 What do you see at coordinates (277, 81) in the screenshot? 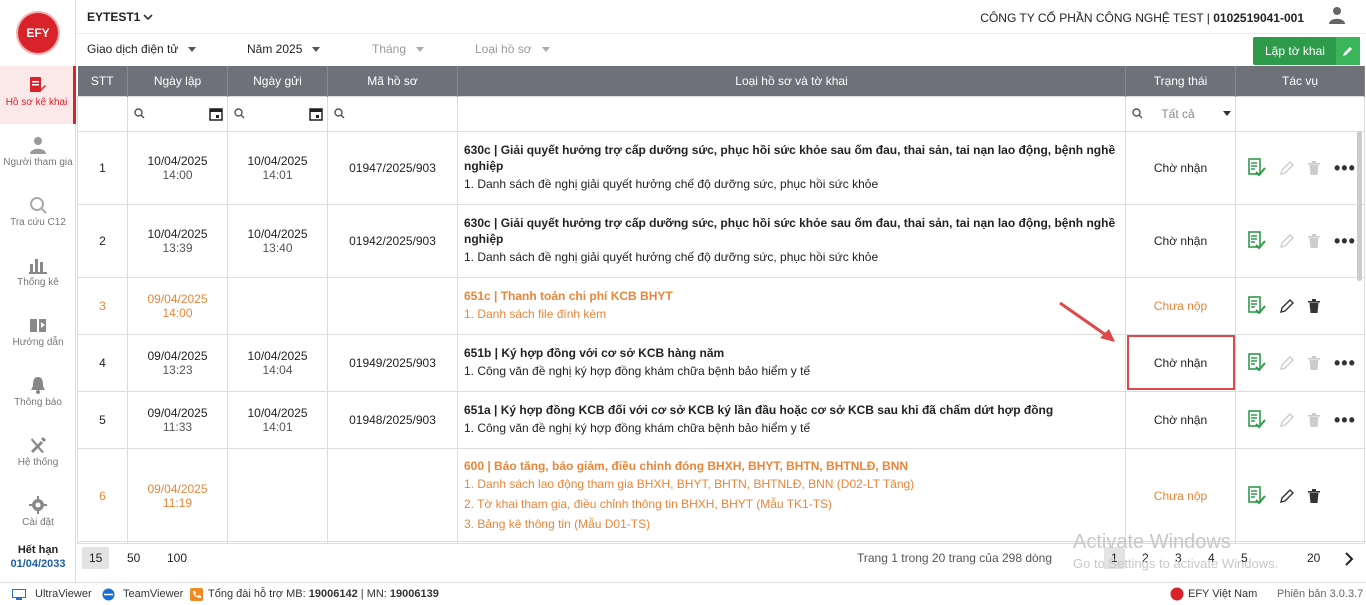
I see `col-sent-date: Ngày gửi` at bounding box center [277, 81].